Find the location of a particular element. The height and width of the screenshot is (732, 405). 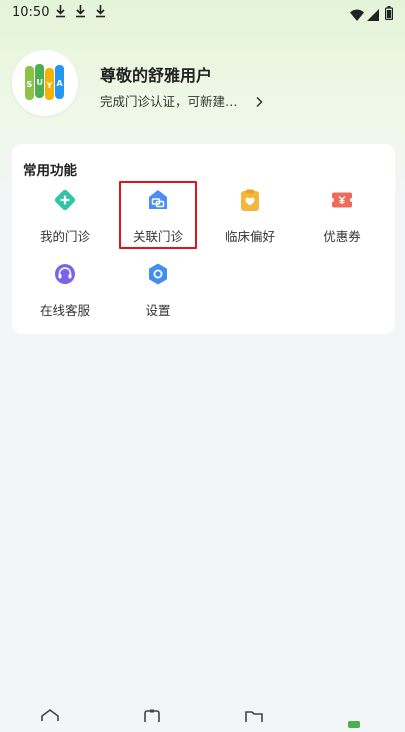

my-clinic-button: 我的门诊 is located at coordinates (65, 223).